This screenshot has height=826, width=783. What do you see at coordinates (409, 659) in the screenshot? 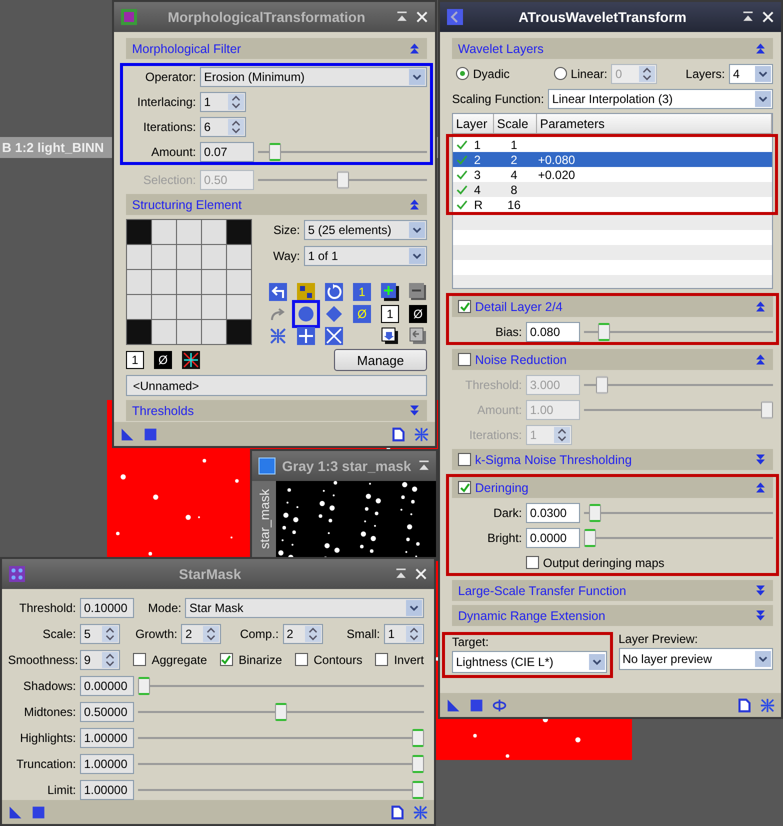
I see `checkbox-label: Invert` at bounding box center [409, 659].